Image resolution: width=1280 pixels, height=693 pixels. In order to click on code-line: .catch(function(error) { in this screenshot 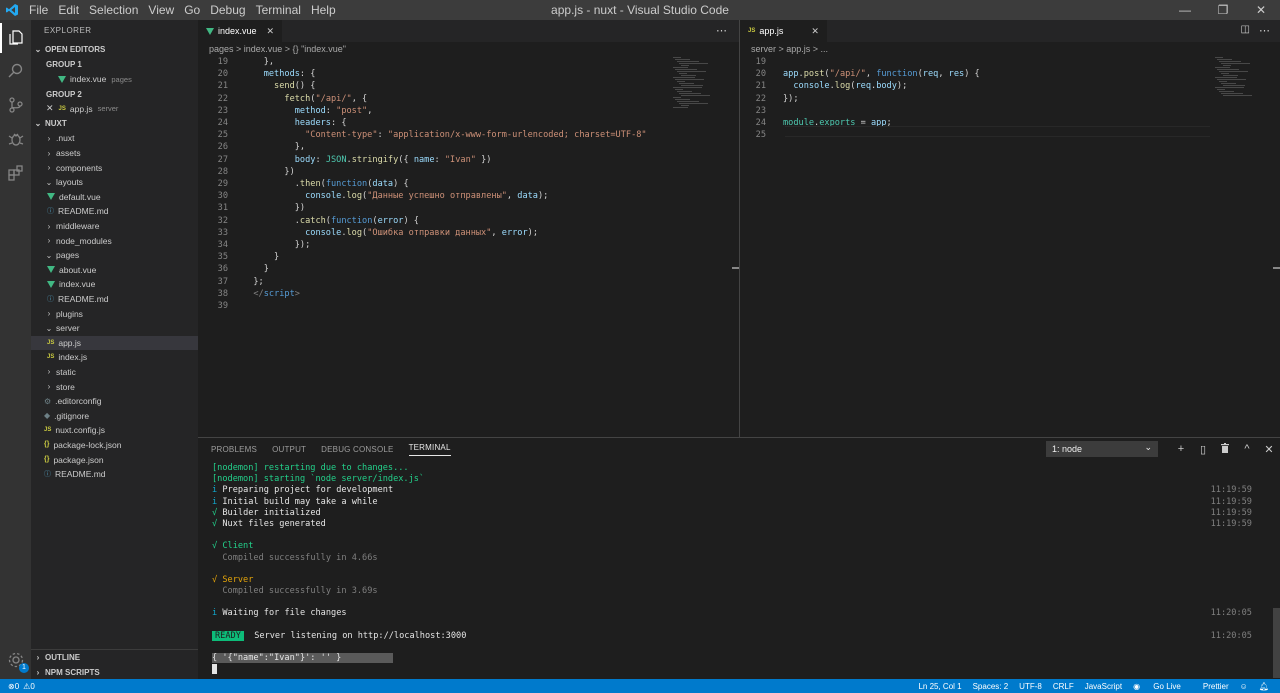, I will do `click(331, 221)`.